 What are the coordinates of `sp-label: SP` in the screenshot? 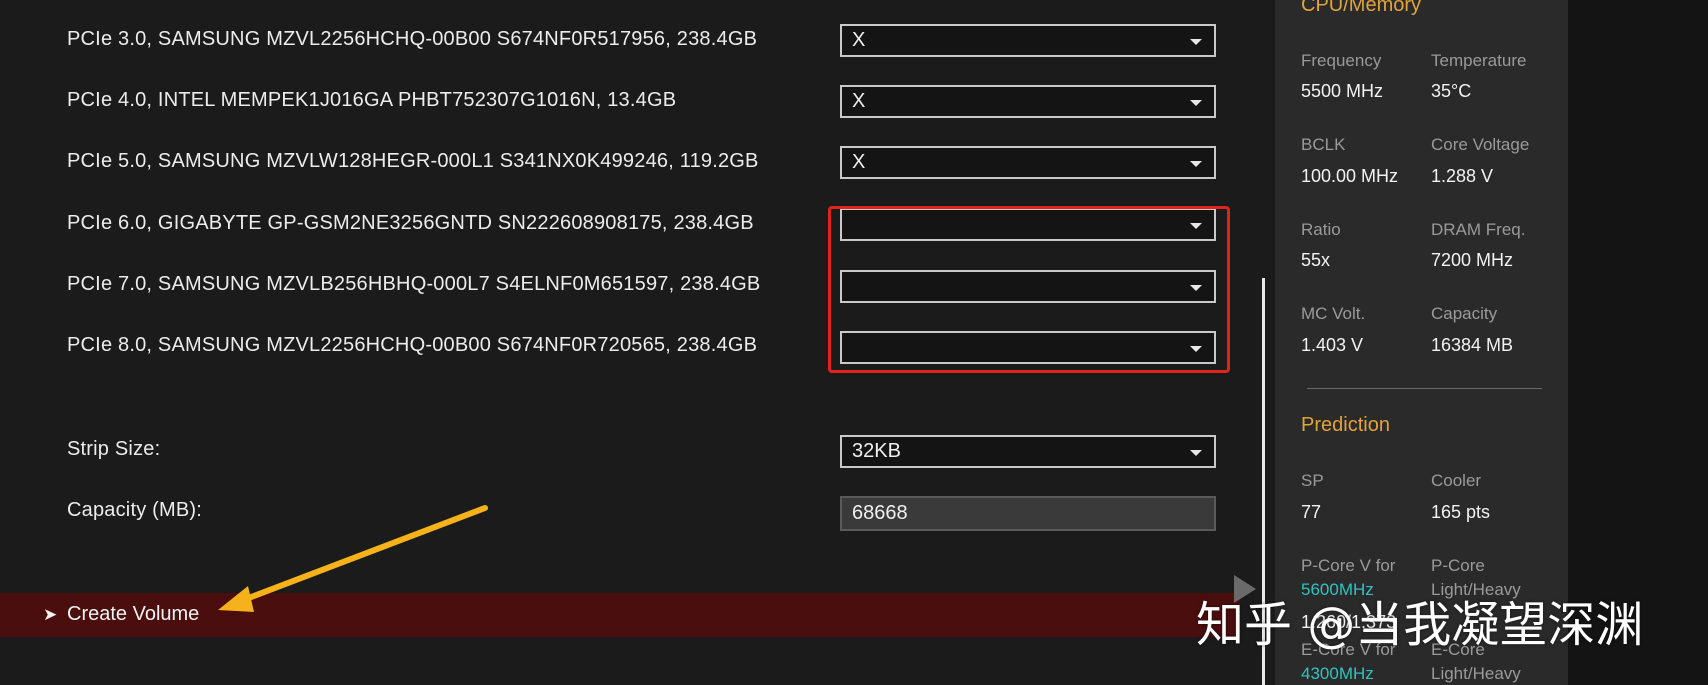 It's located at (1312, 480).